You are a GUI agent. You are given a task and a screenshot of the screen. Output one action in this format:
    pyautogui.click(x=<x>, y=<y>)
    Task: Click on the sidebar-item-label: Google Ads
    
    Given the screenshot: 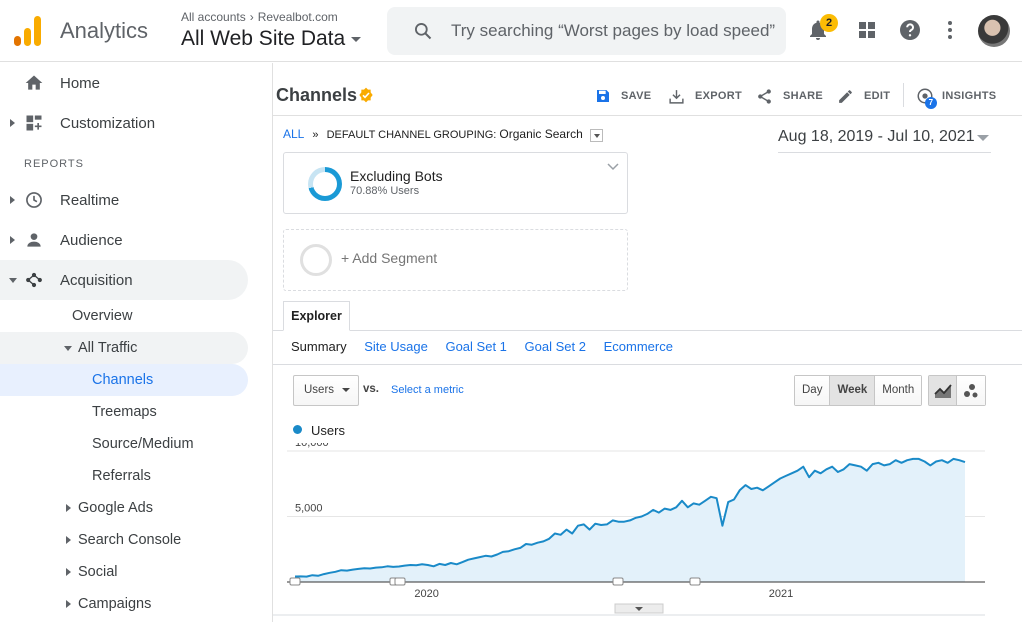 What is the action you would take?
    pyautogui.click(x=115, y=508)
    